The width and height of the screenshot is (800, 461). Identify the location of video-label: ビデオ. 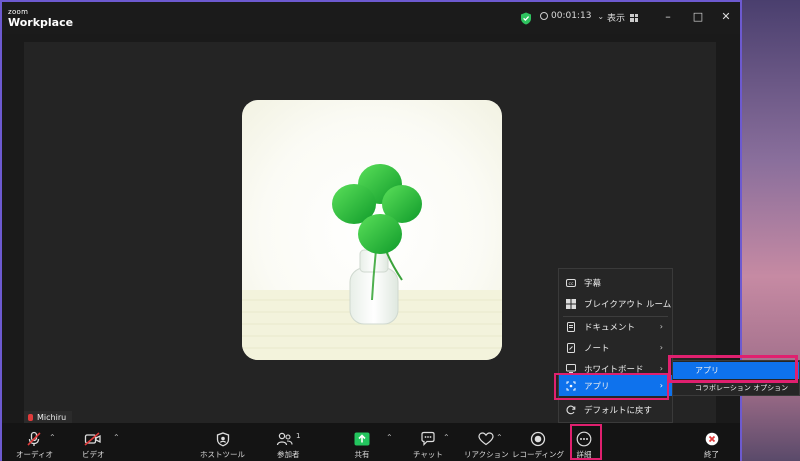
(93, 454).